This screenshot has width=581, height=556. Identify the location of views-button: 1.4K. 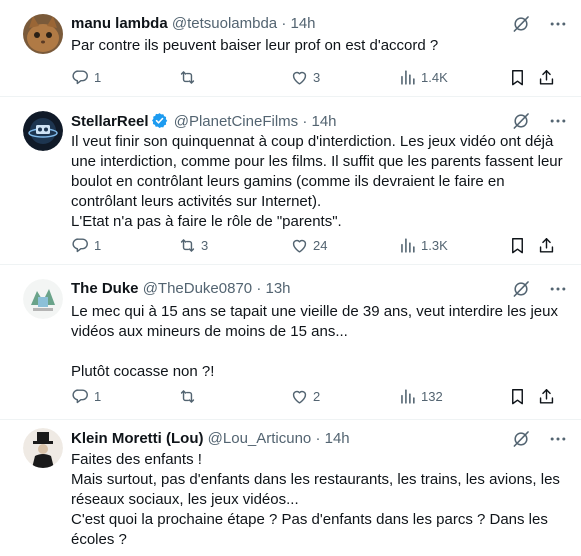
(423, 77).